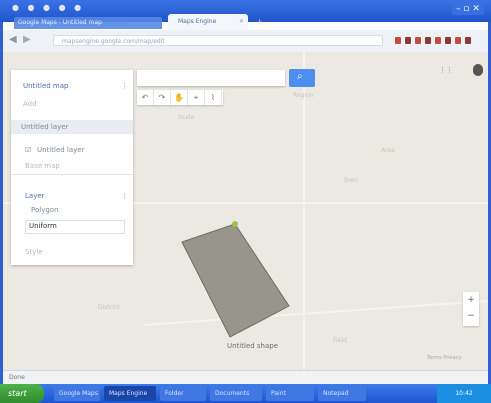  What do you see at coordinates (478, 70) in the screenshot?
I see `account-avatar` at bounding box center [478, 70].